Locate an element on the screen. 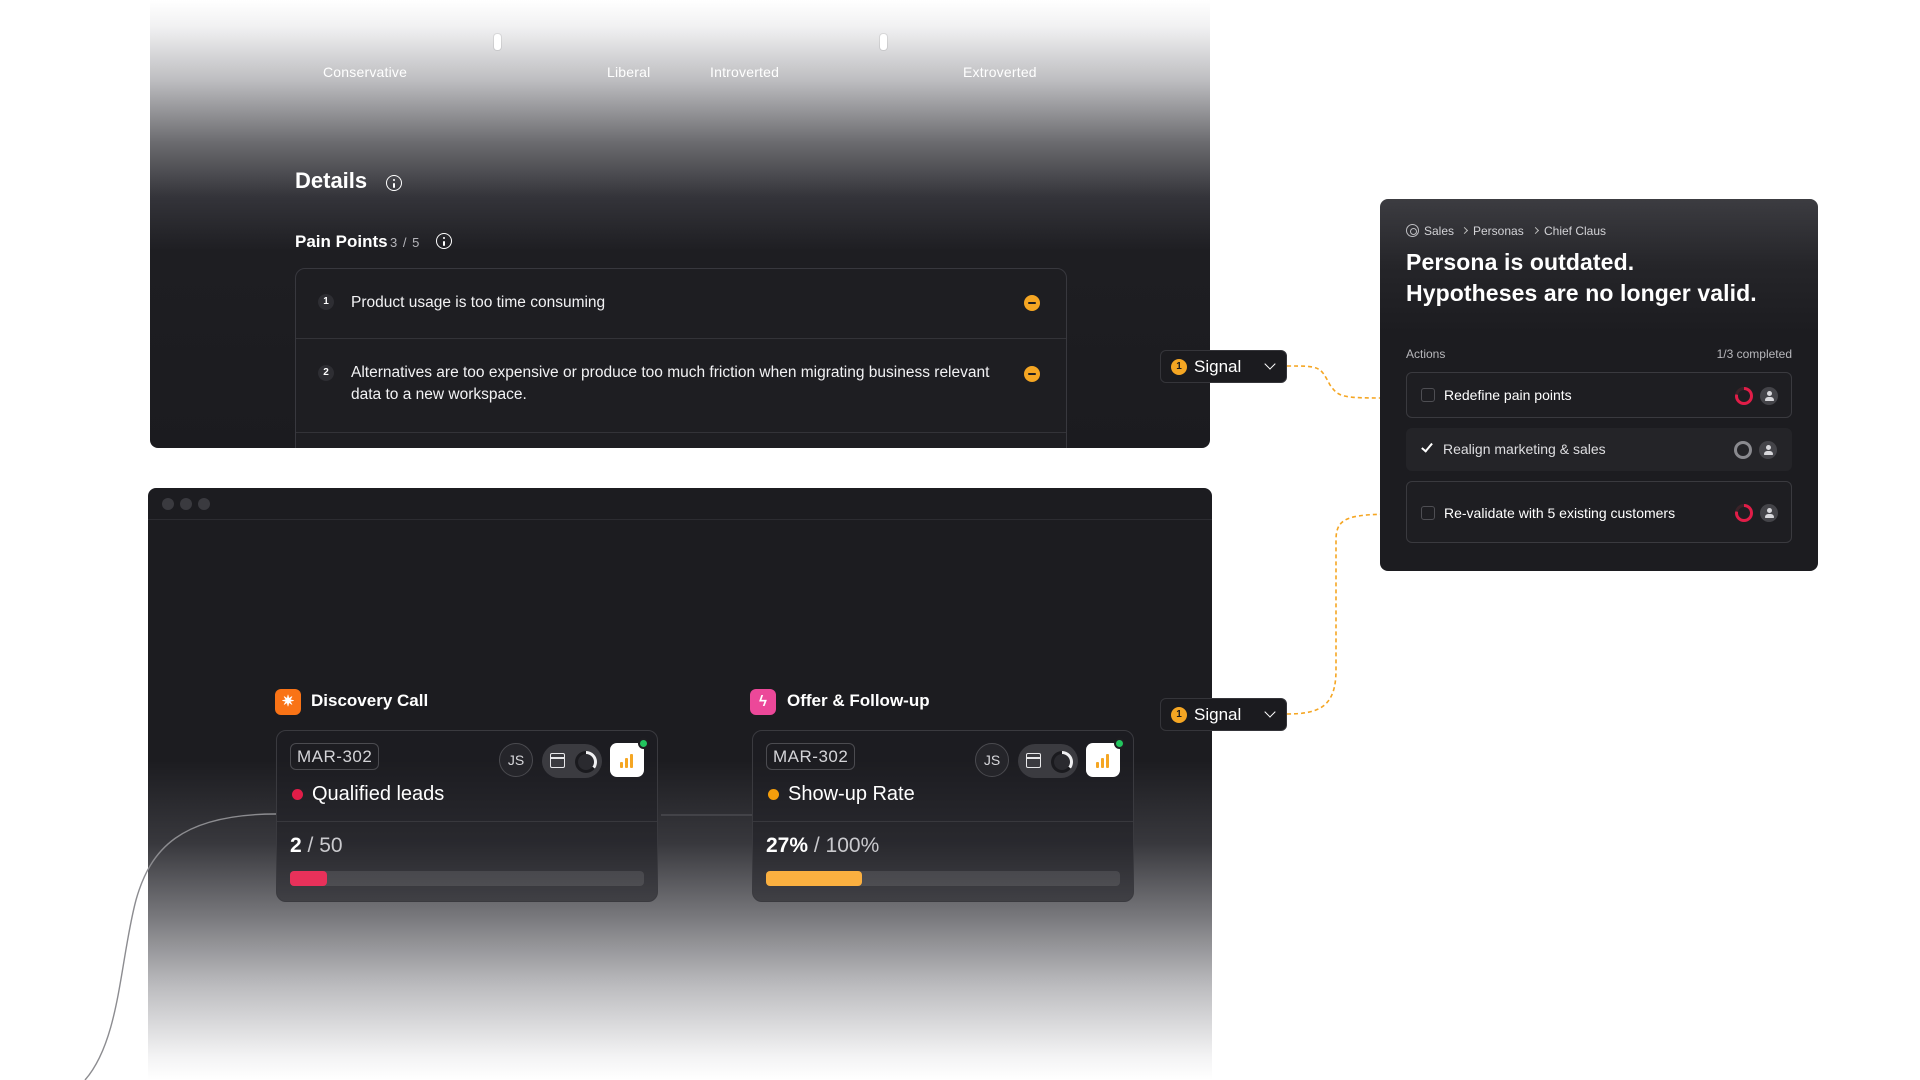 This screenshot has height=1080, width=1920. checkmark-icon is located at coordinates (1427, 446).